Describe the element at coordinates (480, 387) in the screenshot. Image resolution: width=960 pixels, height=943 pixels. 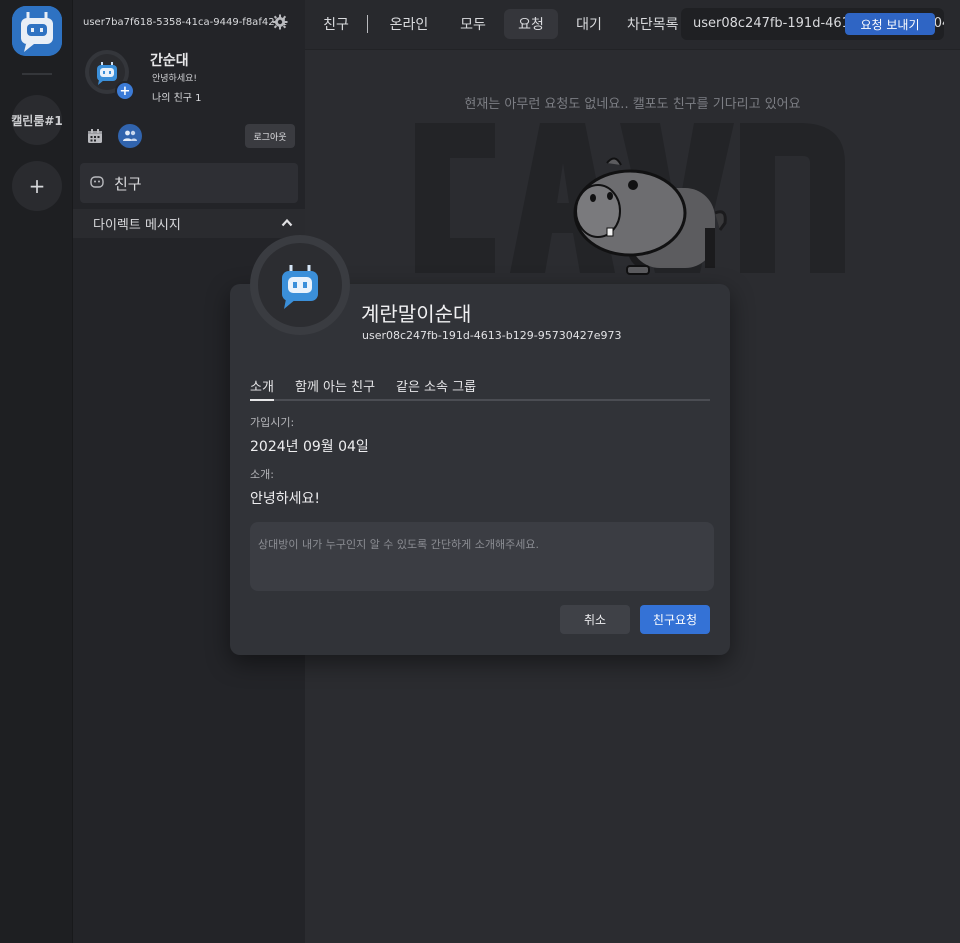
I see `profile-tabs: 소개 함께 아는 친구 같은 소속 그룹` at that location.